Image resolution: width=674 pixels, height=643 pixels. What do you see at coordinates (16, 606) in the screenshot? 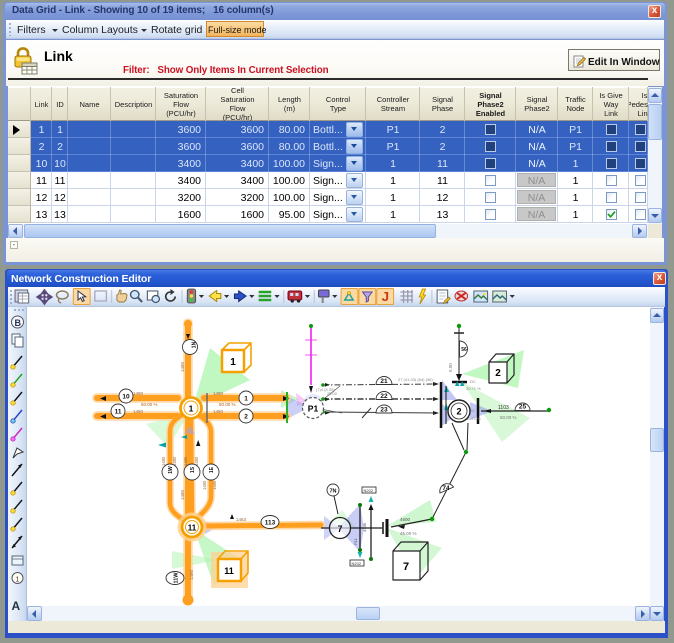
I see `svg-text: A` at bounding box center [16, 606].